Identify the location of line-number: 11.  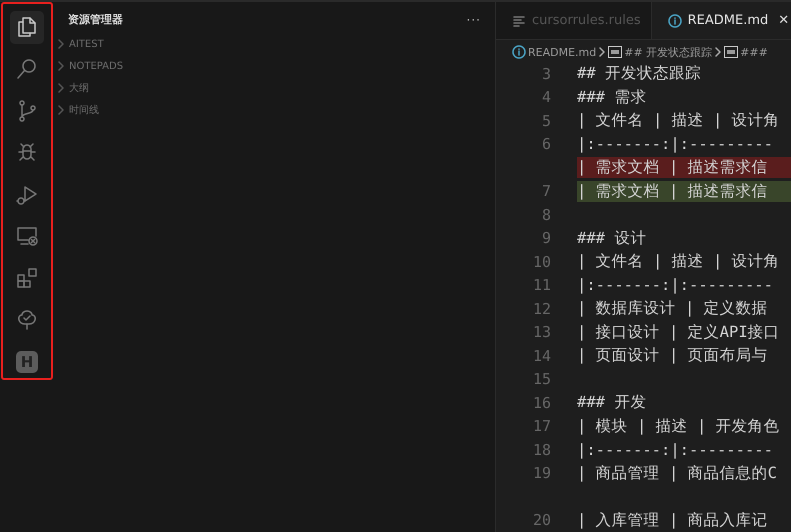
(542, 285).